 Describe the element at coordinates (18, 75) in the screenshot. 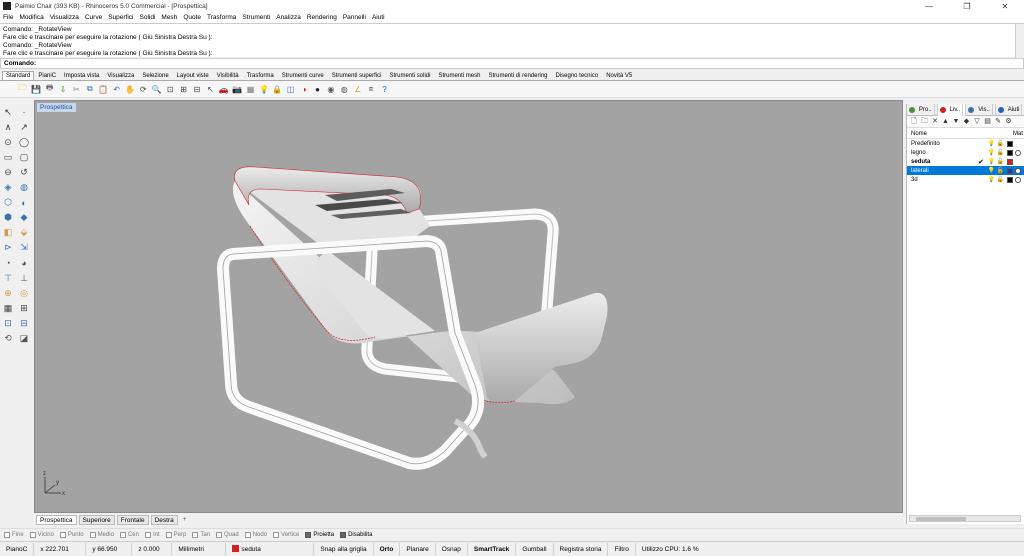

I see `toolbar-tab: Standard` at that location.